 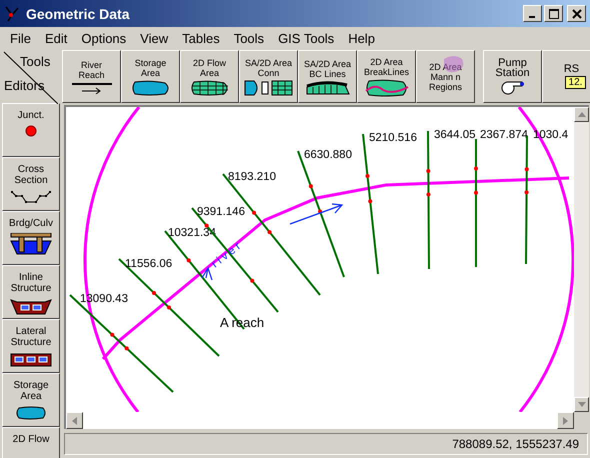 What do you see at coordinates (445, 76) in the screenshot?
I see `tool-button: 2D Area Mann n Regions` at bounding box center [445, 76].